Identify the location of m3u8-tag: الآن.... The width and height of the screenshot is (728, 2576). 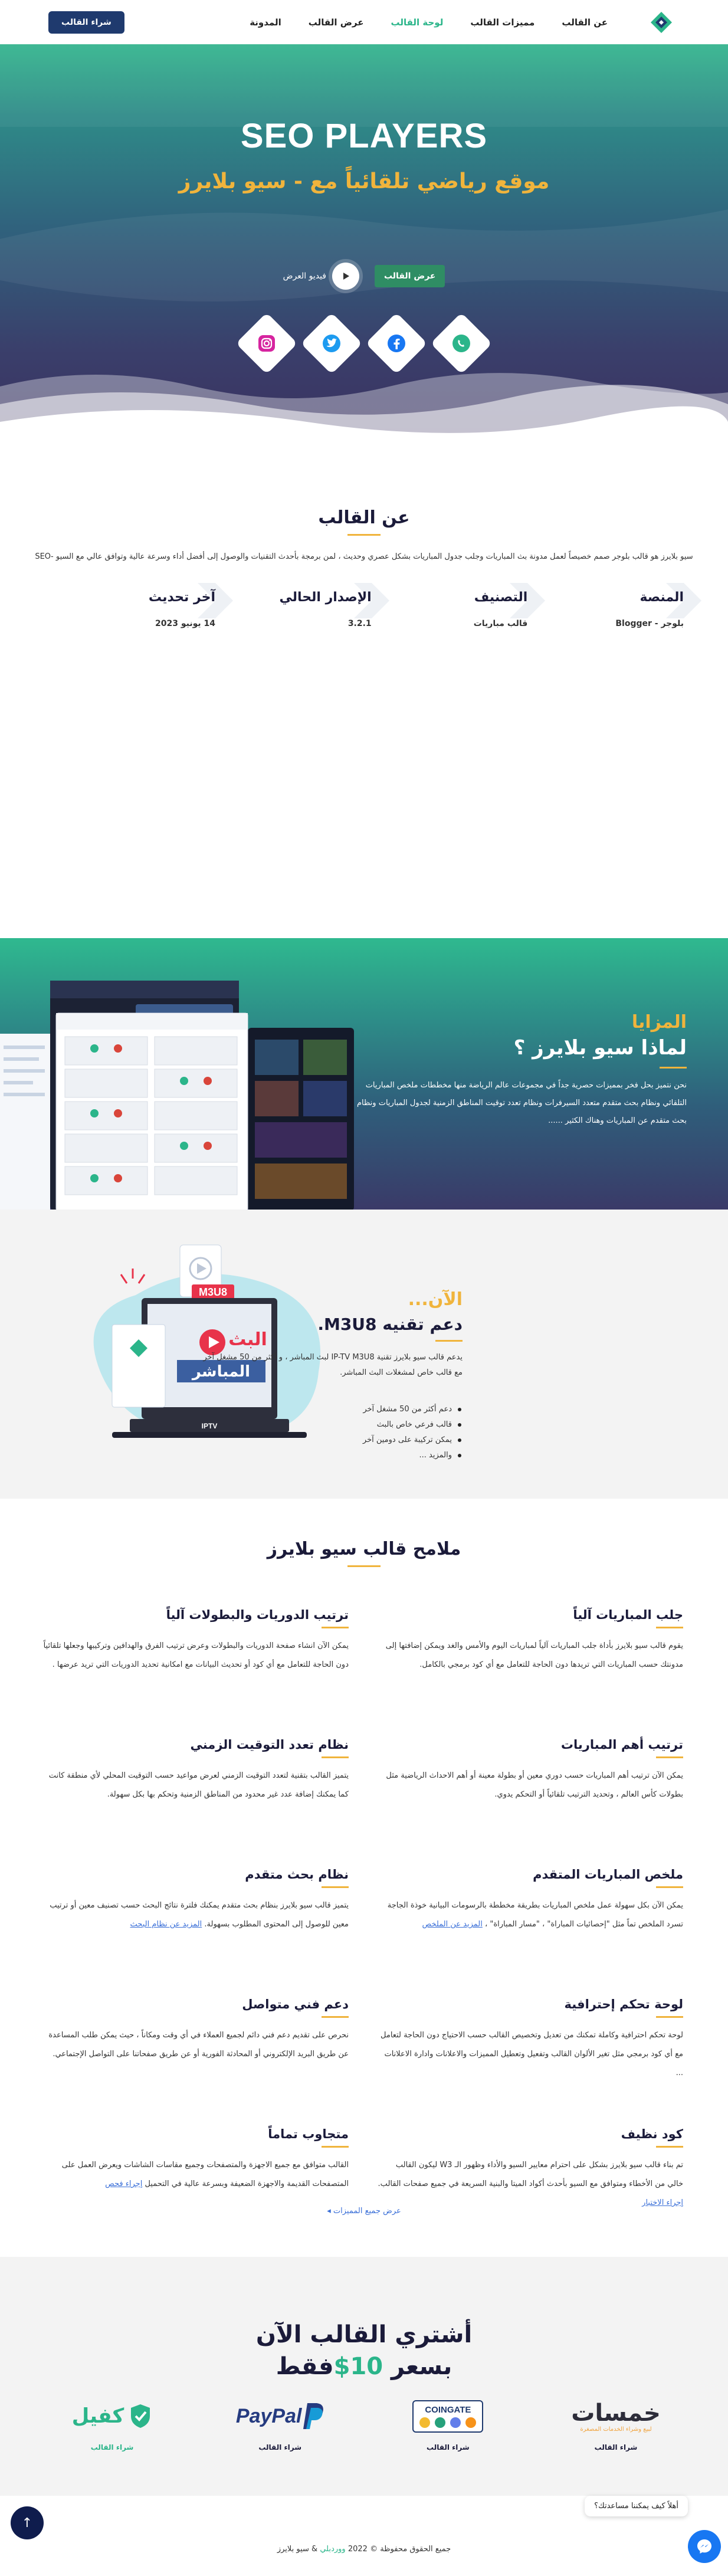
(435, 1299).